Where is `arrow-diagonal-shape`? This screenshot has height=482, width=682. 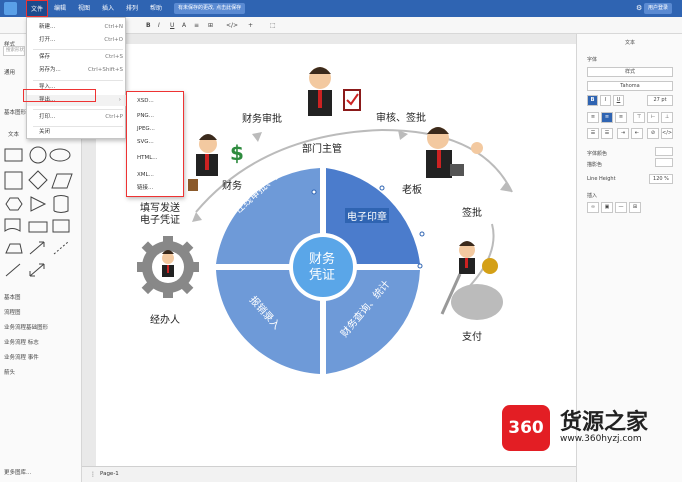
arrow-diagonal-shape is located at coordinates (37, 248).